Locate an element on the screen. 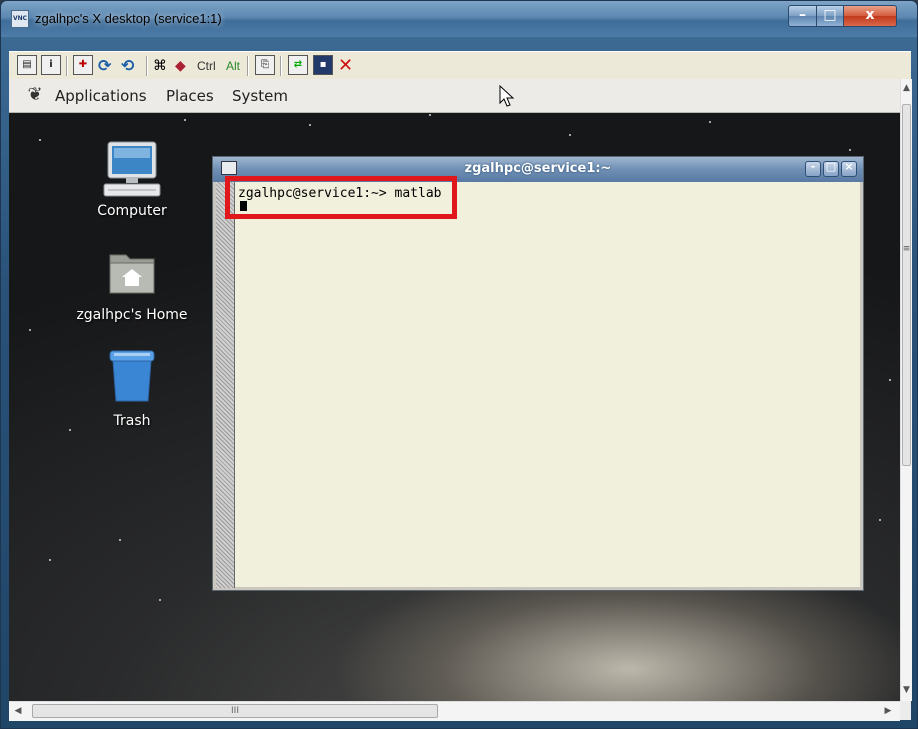 The height and width of the screenshot is (729, 918). desktop-icon-home: zgalhpc's Home is located at coordinates (132, 286).